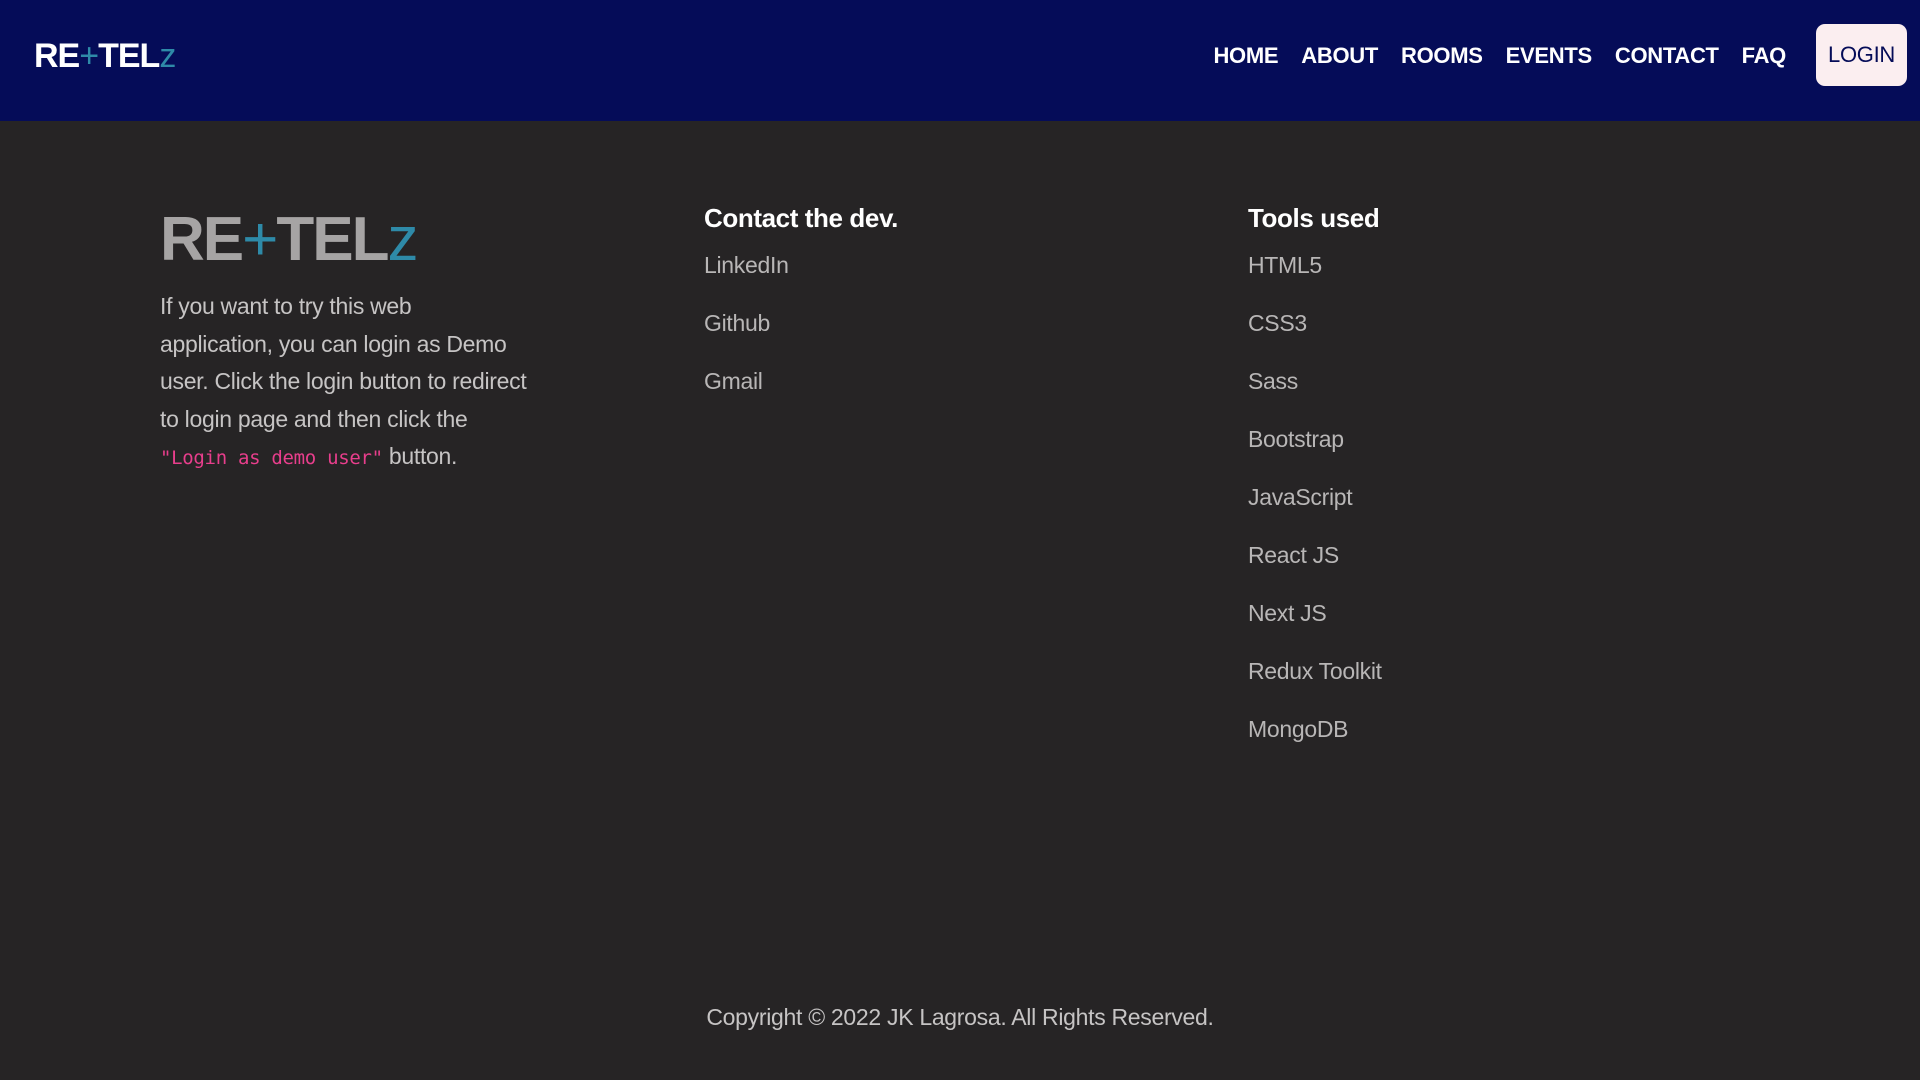  Describe the element at coordinates (57, 56) in the screenshot. I see `logo-text-re: RE` at that location.